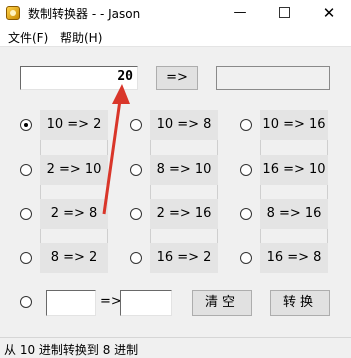 This screenshot has width=351, height=358. I want to click on annotation-arrow-head, so click(121, 94).